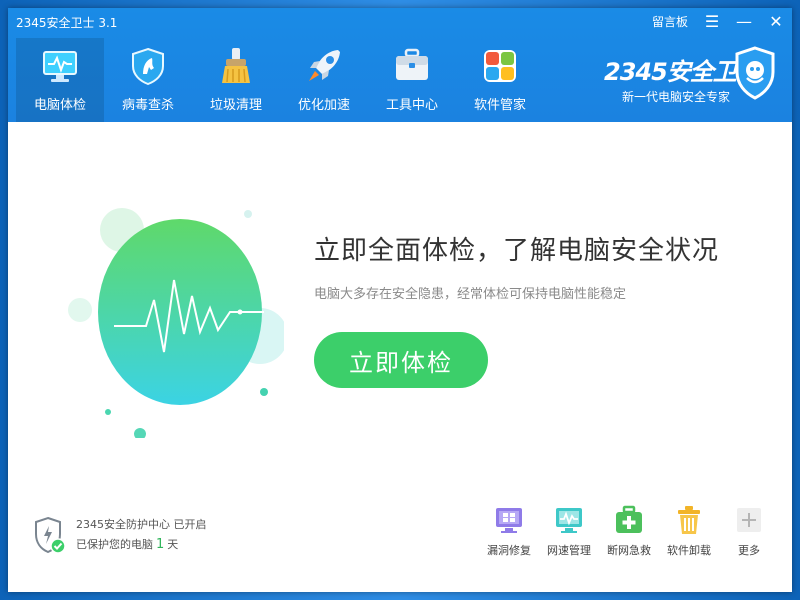 Image resolution: width=800 pixels, height=600 pixels. I want to click on nav-item-antivirus: 病毒查杀, so click(148, 80).